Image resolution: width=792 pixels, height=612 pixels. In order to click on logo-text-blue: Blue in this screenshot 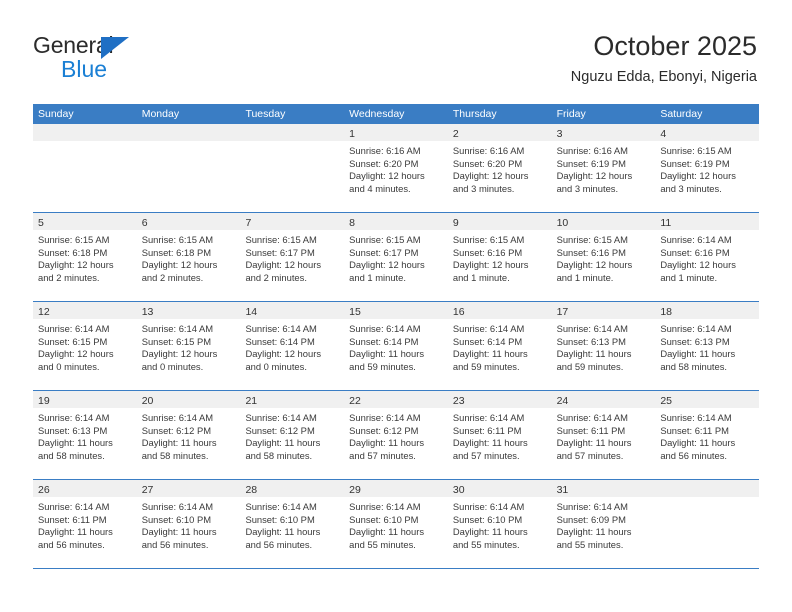, I will do `click(84, 69)`.